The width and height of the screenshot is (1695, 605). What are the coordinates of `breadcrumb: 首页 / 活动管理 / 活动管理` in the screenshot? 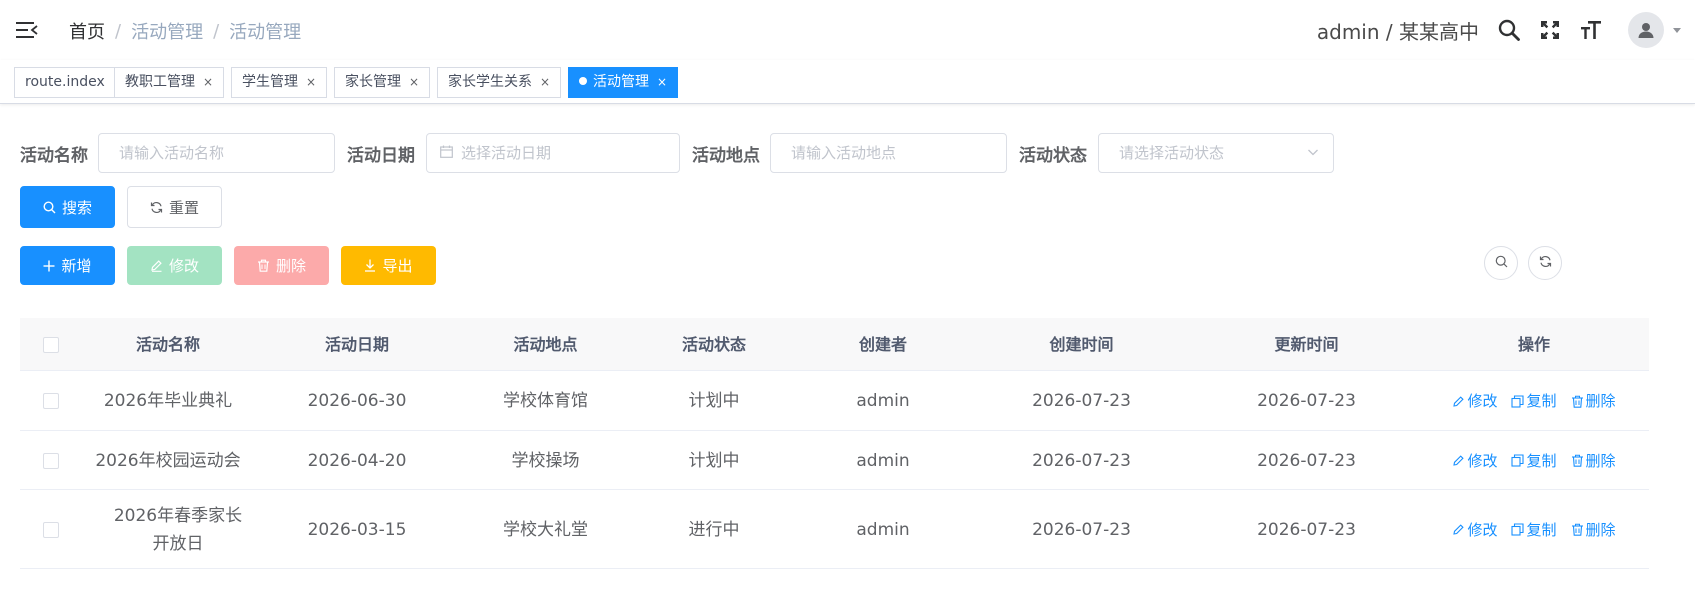 It's located at (185, 31).